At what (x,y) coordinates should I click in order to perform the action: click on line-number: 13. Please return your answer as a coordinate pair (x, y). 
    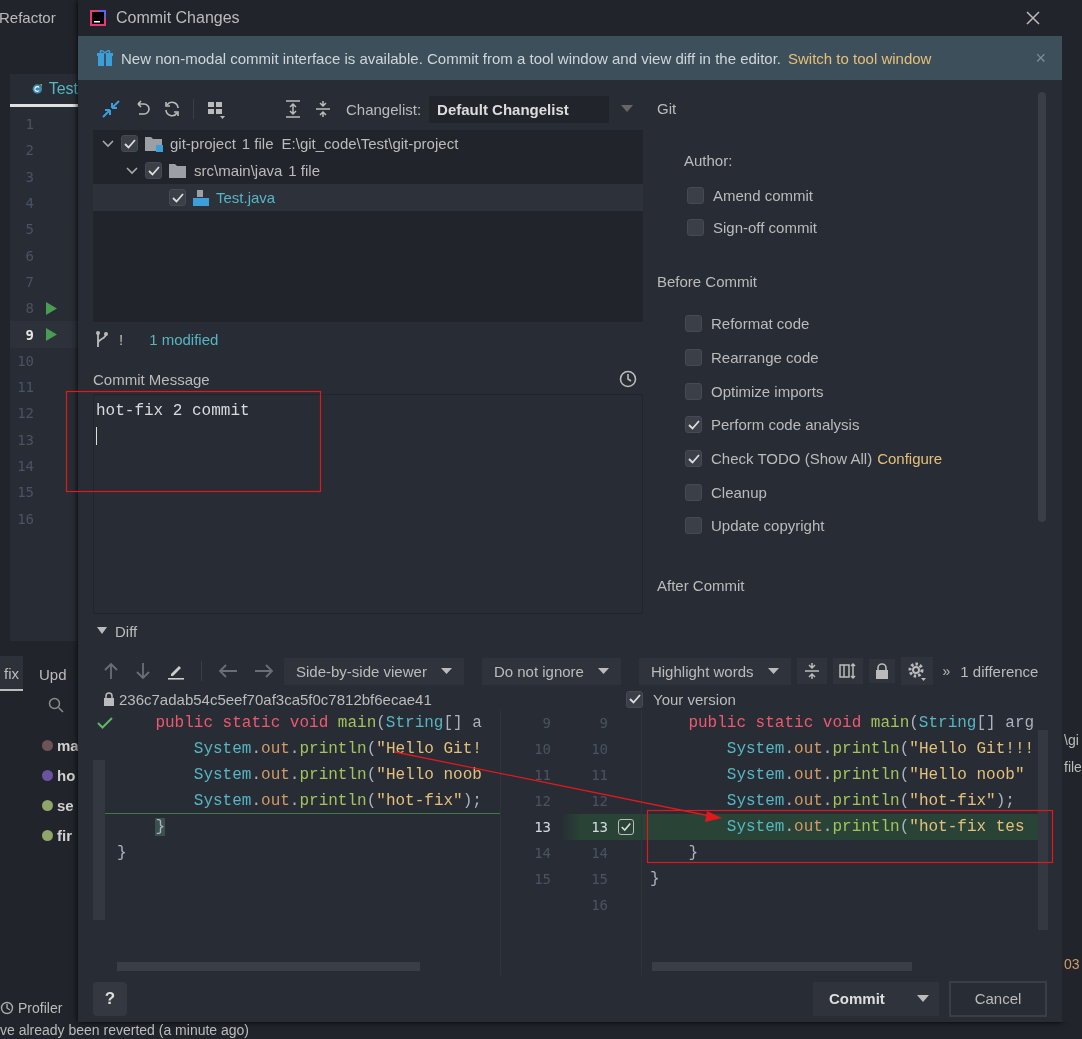
    Looking at the image, I should click on (599, 827).